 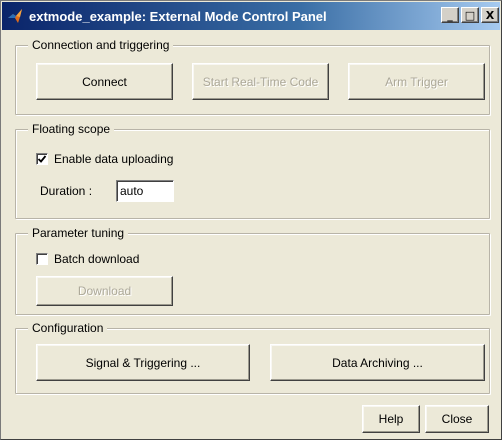 What do you see at coordinates (101, 45) in the screenshot?
I see `connection-group-label: Connection and triggering` at bounding box center [101, 45].